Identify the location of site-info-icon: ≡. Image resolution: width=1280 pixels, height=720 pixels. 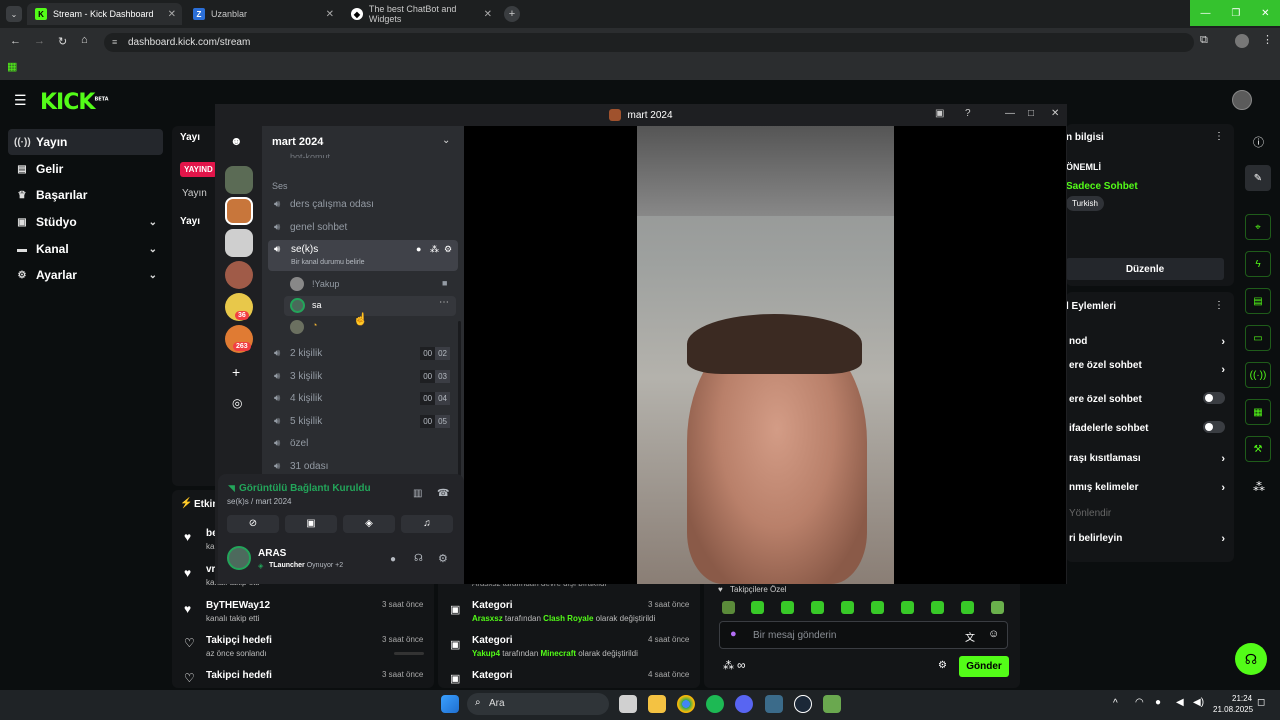
(114, 42).